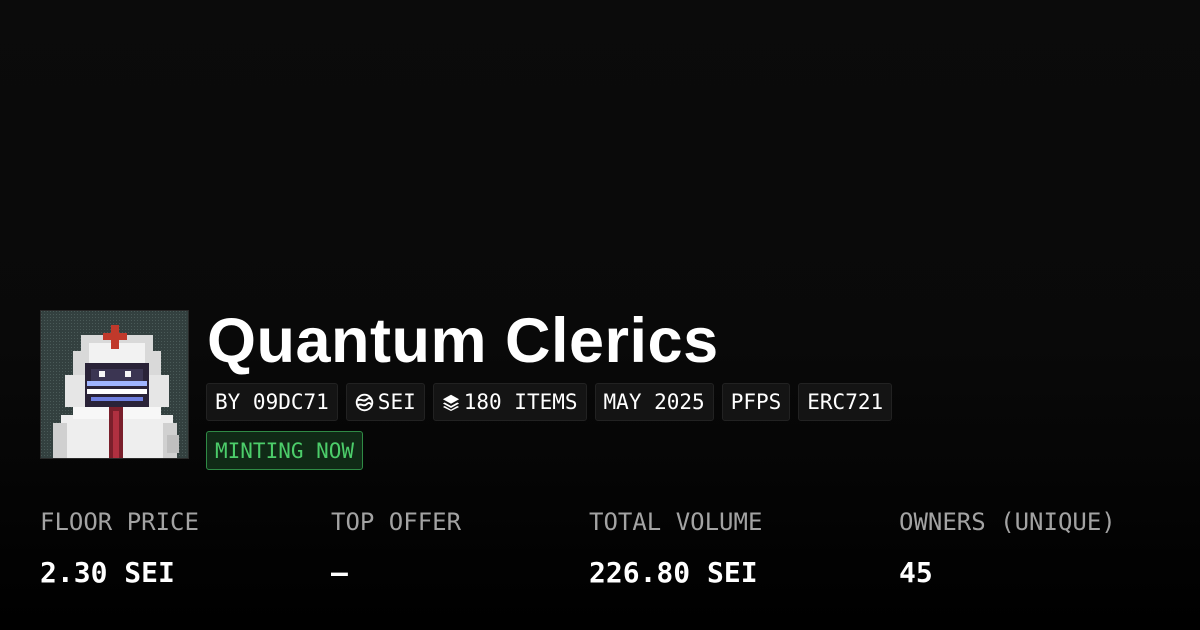 This screenshot has height=630, width=1200. Describe the element at coordinates (1007, 547) in the screenshot. I see `stat-owners: OWNERS (UNIQUE) 45` at that location.